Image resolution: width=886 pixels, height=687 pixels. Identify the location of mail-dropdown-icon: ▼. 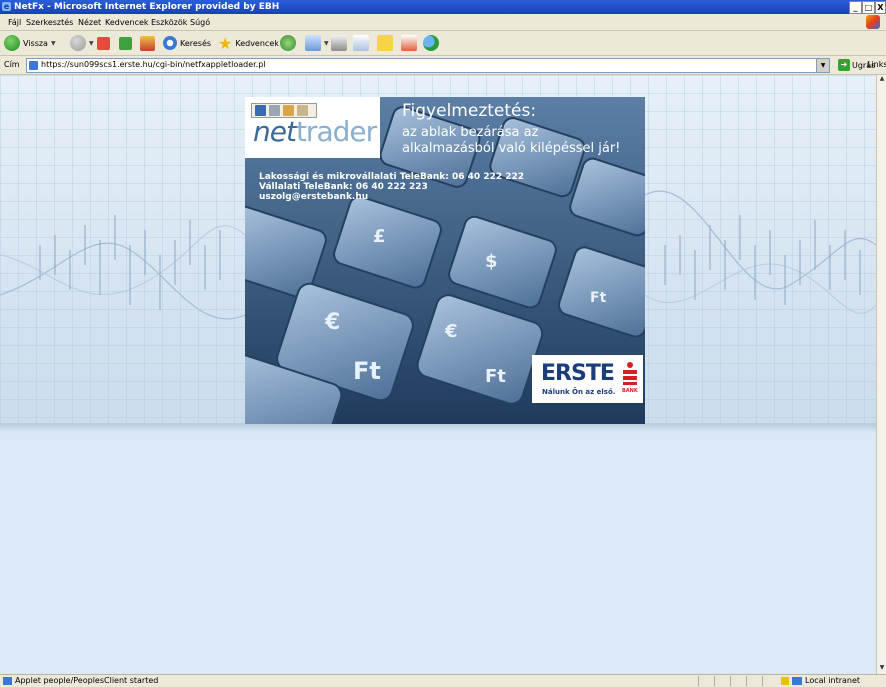
(326, 43).